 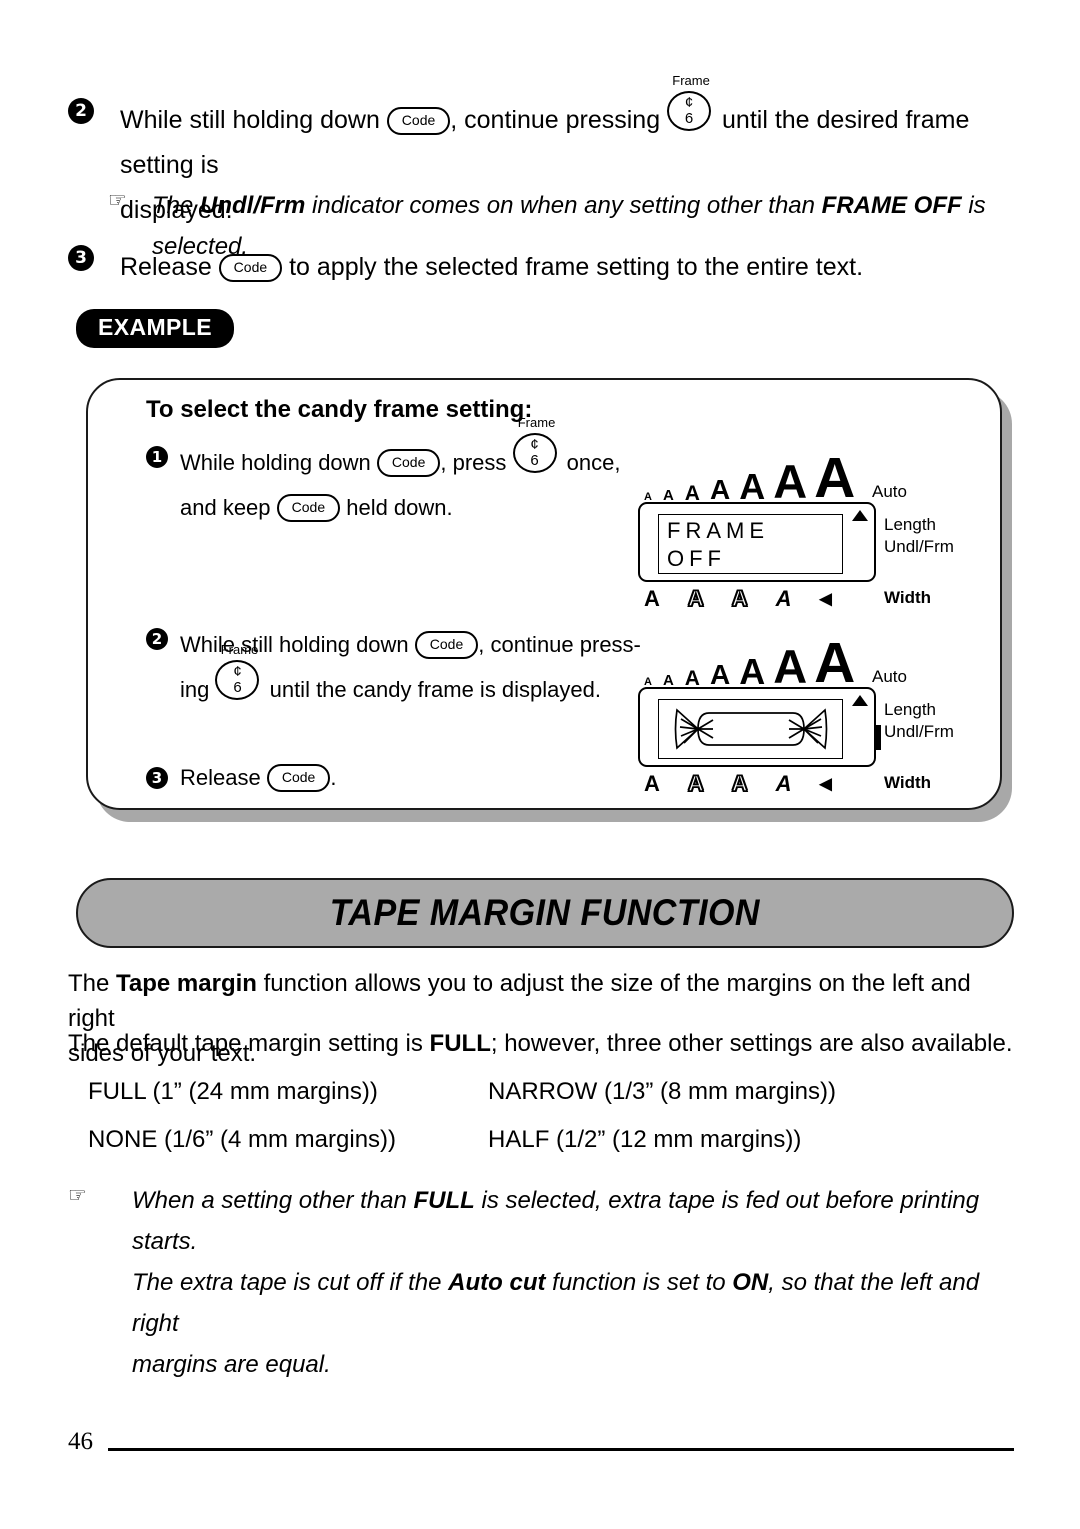 I want to click on step-line-2: and keep Code held down., so click(x=400, y=507).